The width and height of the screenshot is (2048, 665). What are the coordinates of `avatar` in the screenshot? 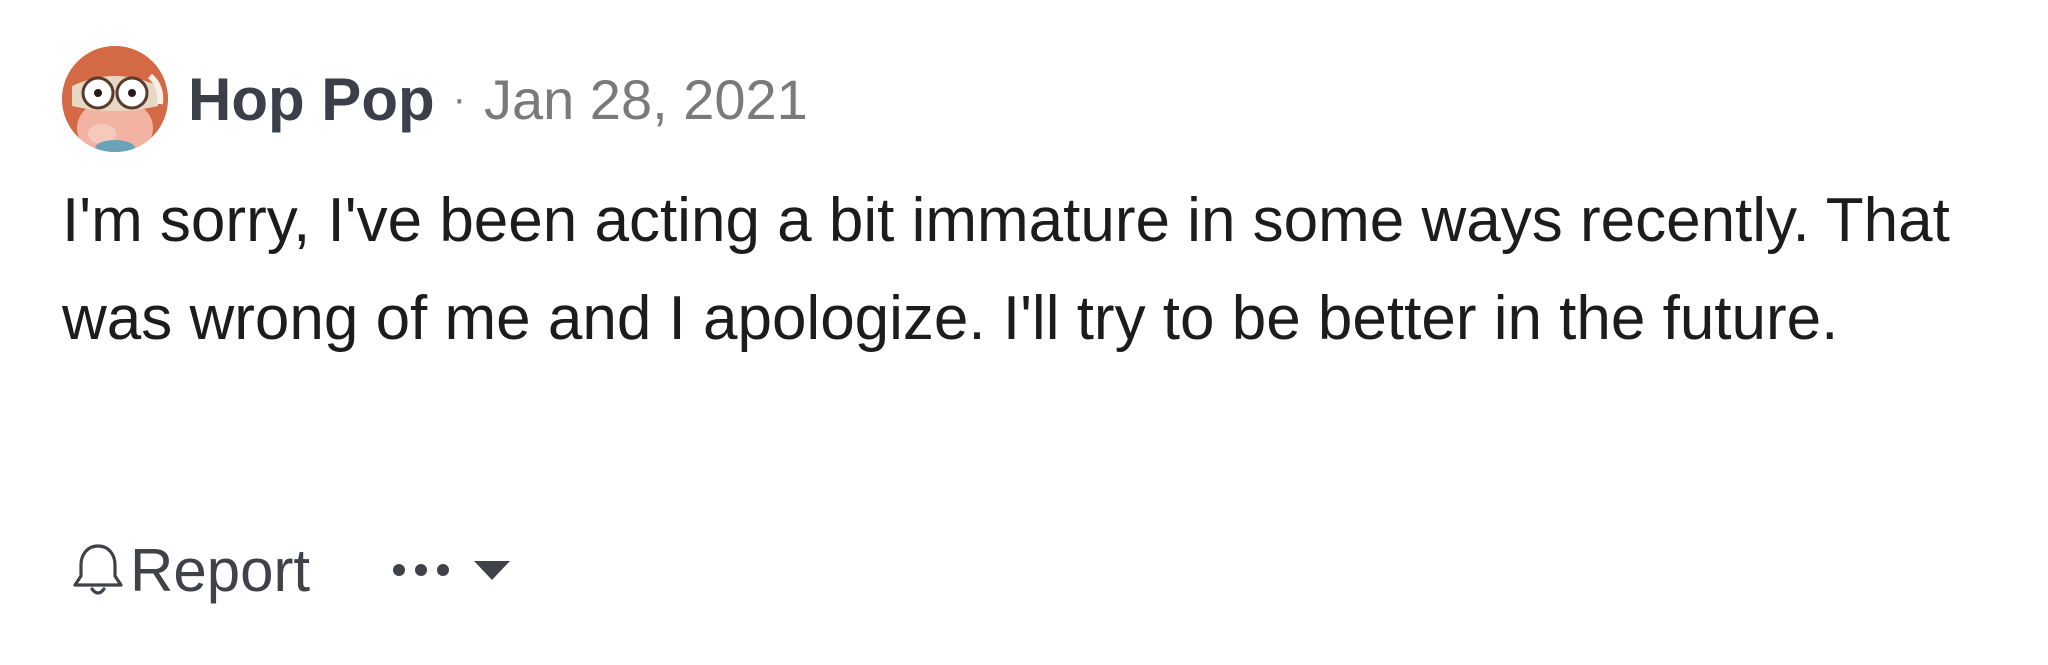 It's located at (115, 99).